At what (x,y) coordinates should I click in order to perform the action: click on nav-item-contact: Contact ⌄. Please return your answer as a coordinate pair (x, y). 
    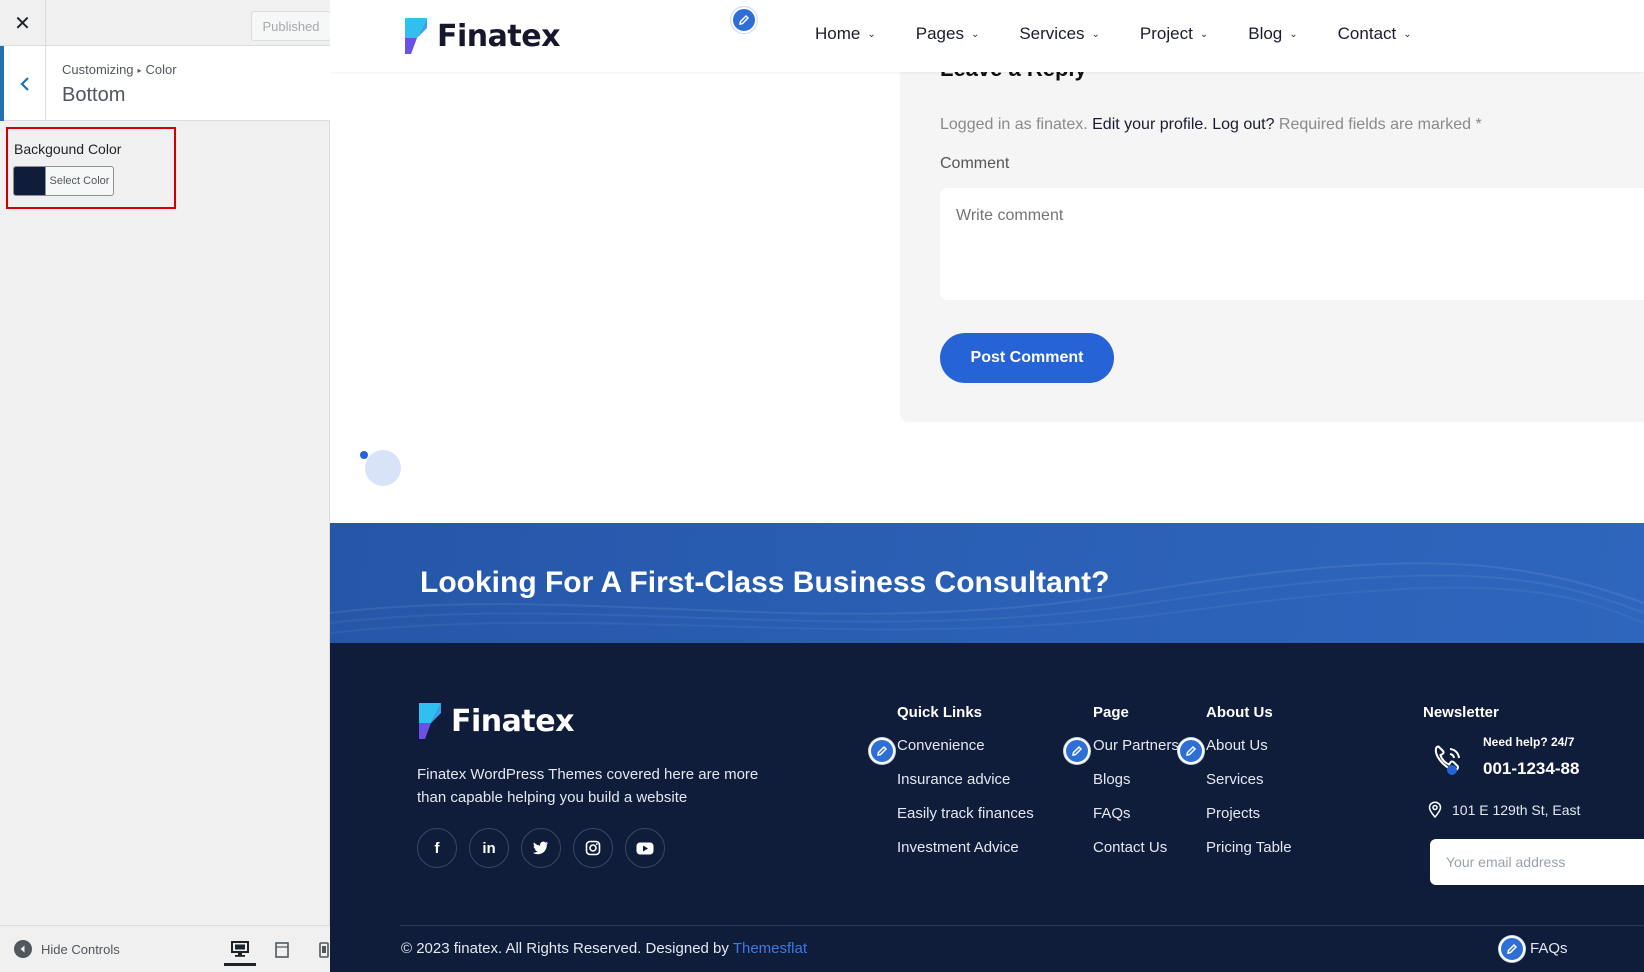
    Looking at the image, I should click on (1375, 34).